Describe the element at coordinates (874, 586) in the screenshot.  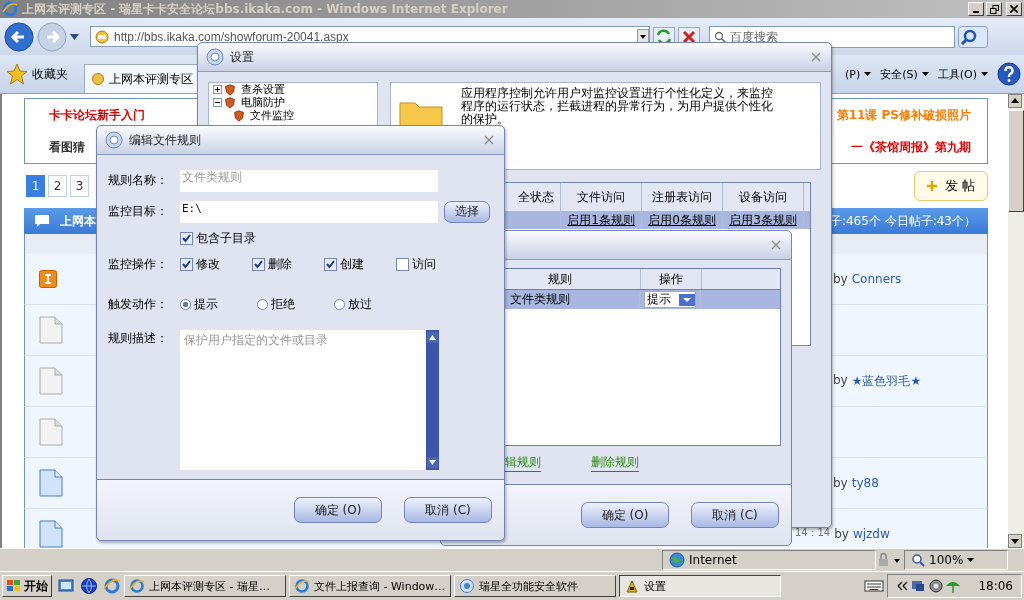
I see `keyboard-icon` at that location.